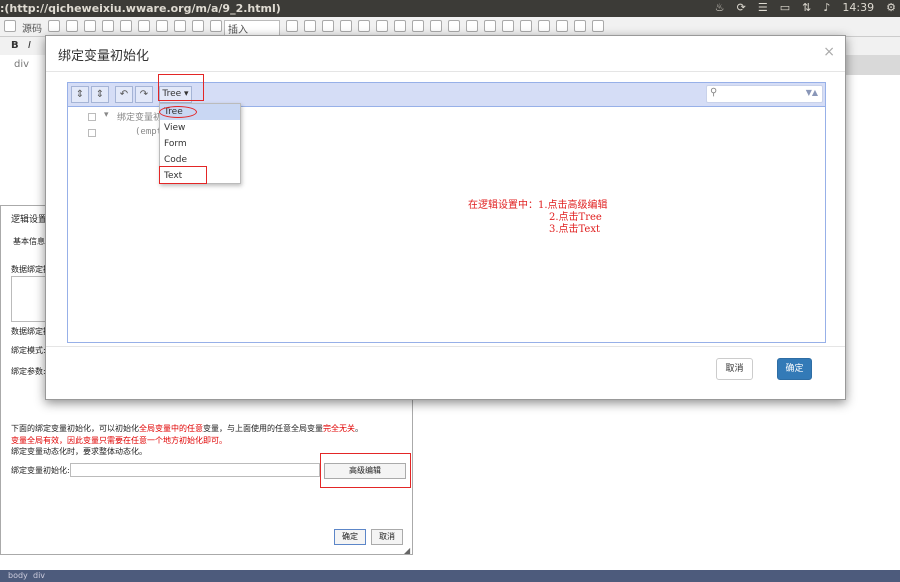  What do you see at coordinates (858, 7) in the screenshot?
I see `clock: 14:39` at bounding box center [858, 7].